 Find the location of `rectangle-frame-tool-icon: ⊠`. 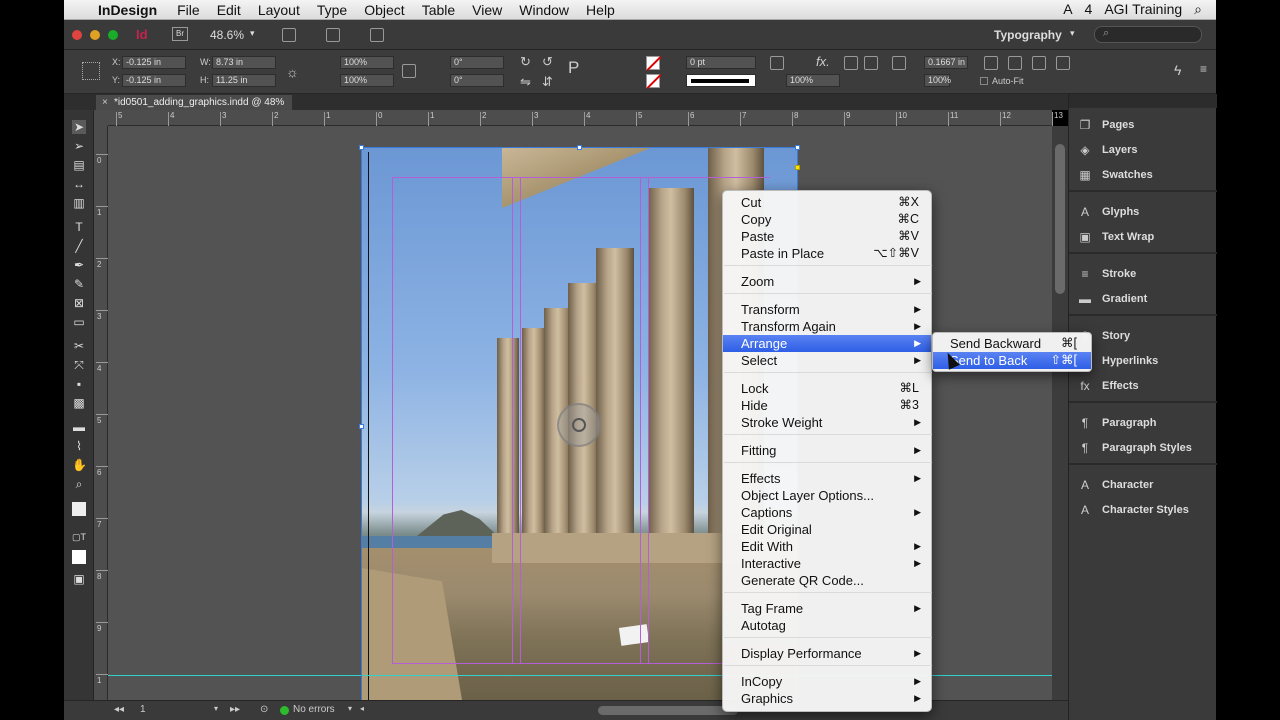

rectangle-frame-tool-icon: ⊠ is located at coordinates (79, 303).